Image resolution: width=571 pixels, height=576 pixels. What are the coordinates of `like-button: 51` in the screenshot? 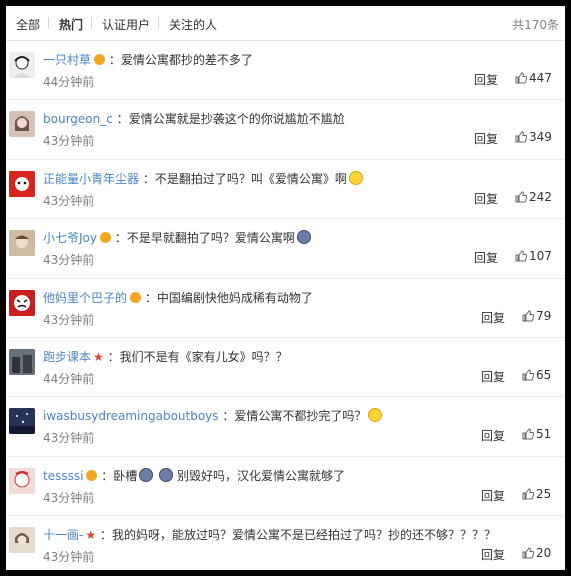 It's located at (536, 434).